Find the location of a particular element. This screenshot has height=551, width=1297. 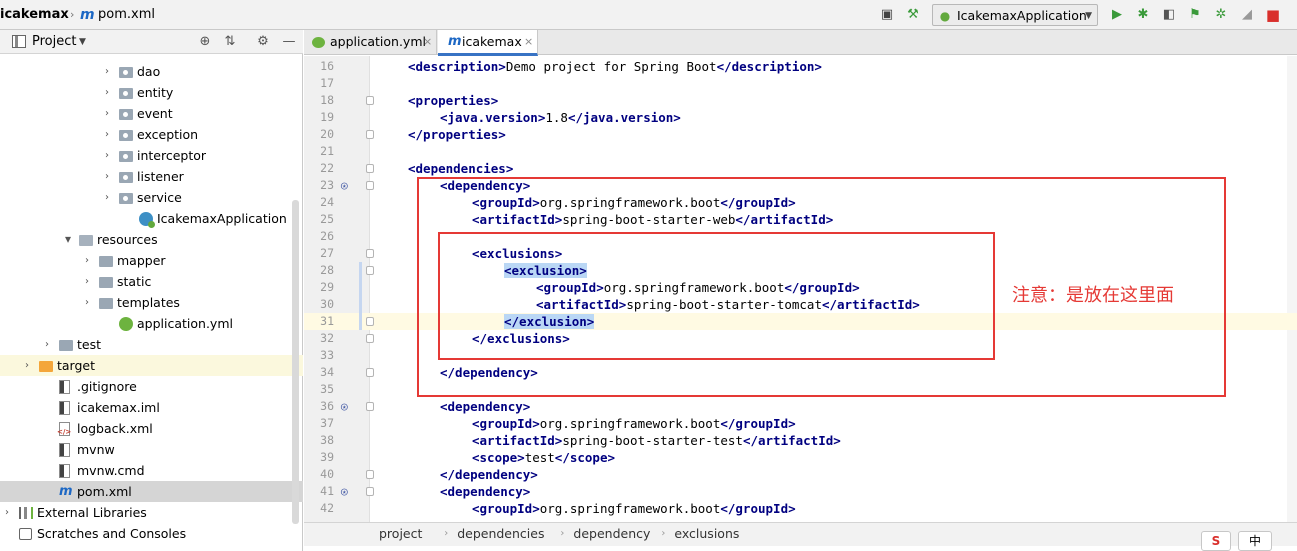

build-icon: ⚒ is located at coordinates (913, 15).